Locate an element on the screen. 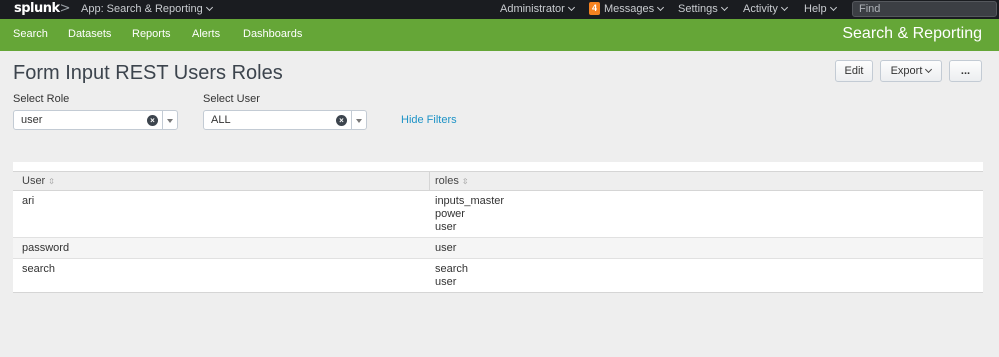  select-user-label: Select User is located at coordinates (231, 99).